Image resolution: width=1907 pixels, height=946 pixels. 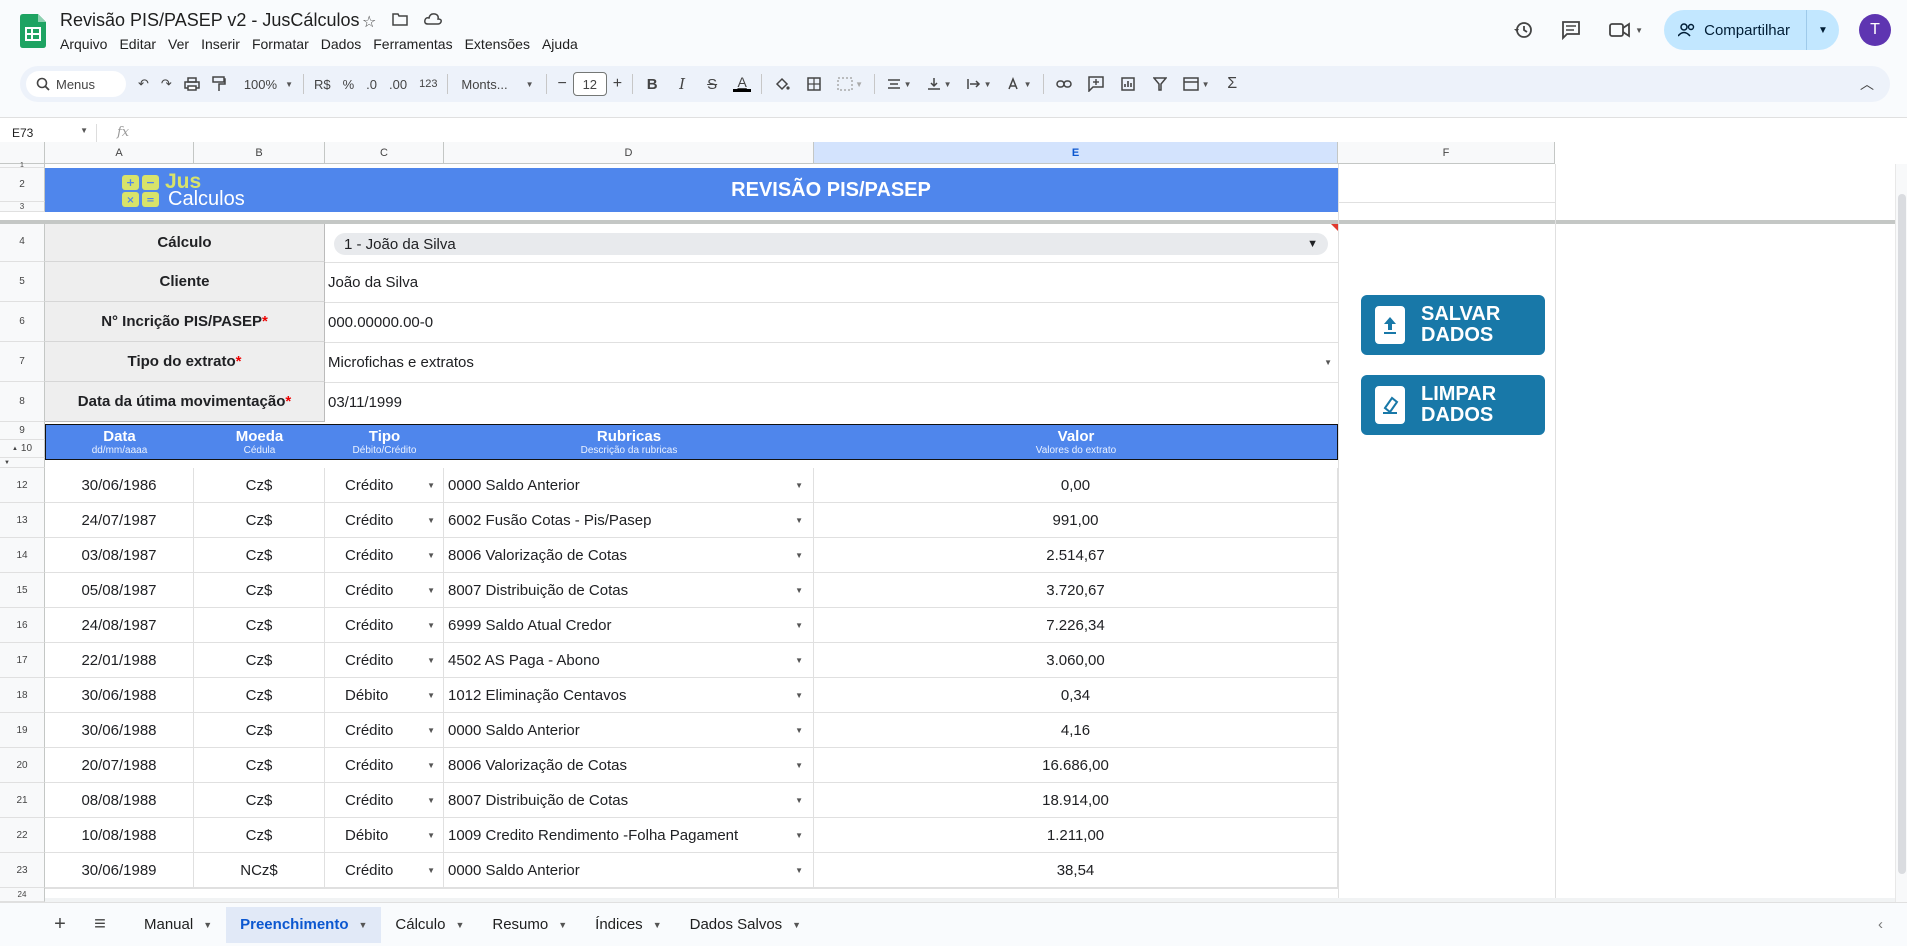 I want to click on vertical-align-icon: ▼, so click(x=939, y=84).